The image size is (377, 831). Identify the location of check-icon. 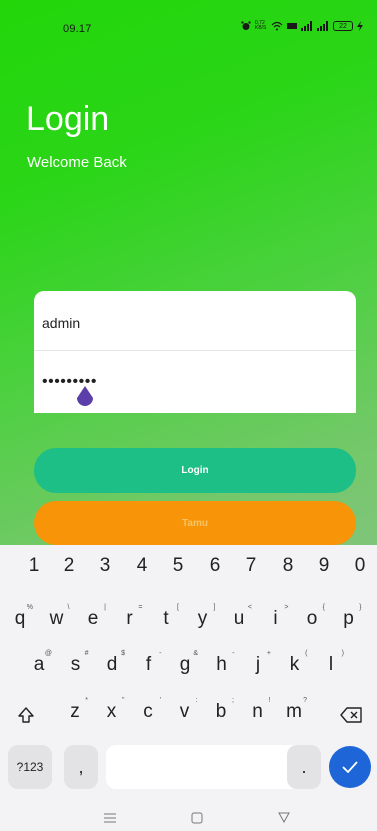
(350, 767).